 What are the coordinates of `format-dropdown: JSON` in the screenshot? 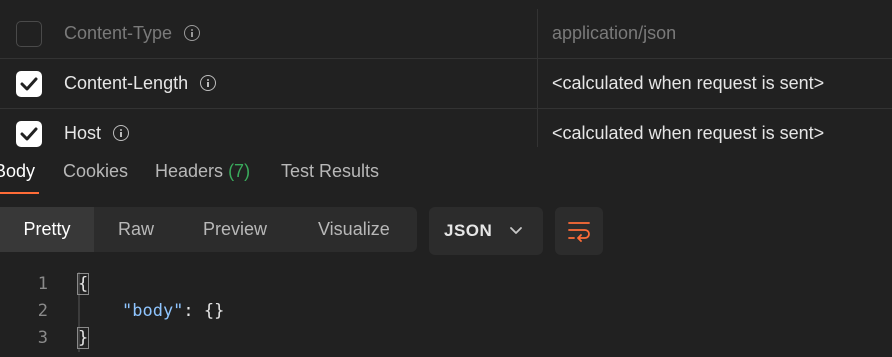 It's located at (486, 231).